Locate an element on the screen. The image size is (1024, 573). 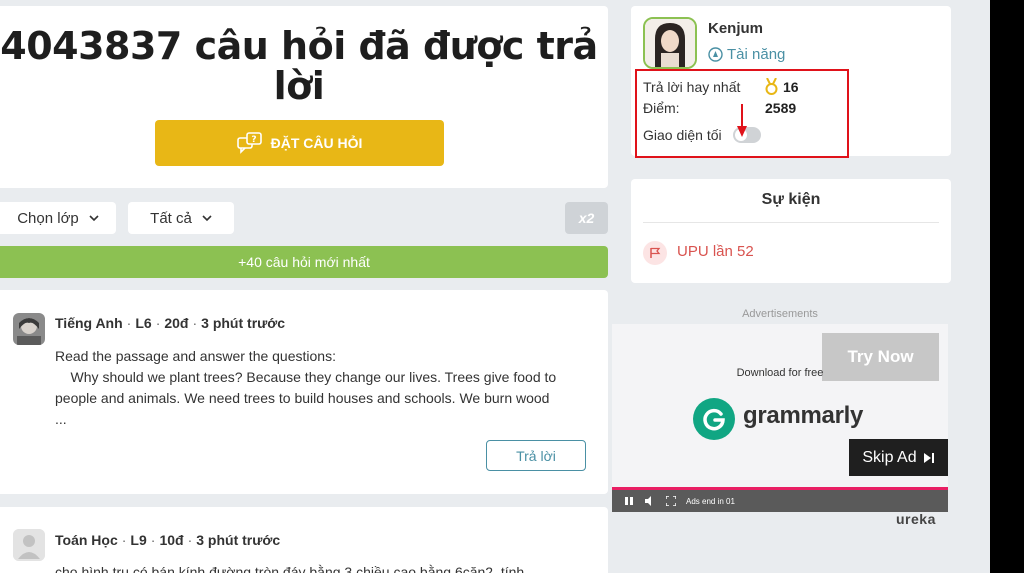
skip-ad-label: Skip Ad is located at coordinates (889, 457).